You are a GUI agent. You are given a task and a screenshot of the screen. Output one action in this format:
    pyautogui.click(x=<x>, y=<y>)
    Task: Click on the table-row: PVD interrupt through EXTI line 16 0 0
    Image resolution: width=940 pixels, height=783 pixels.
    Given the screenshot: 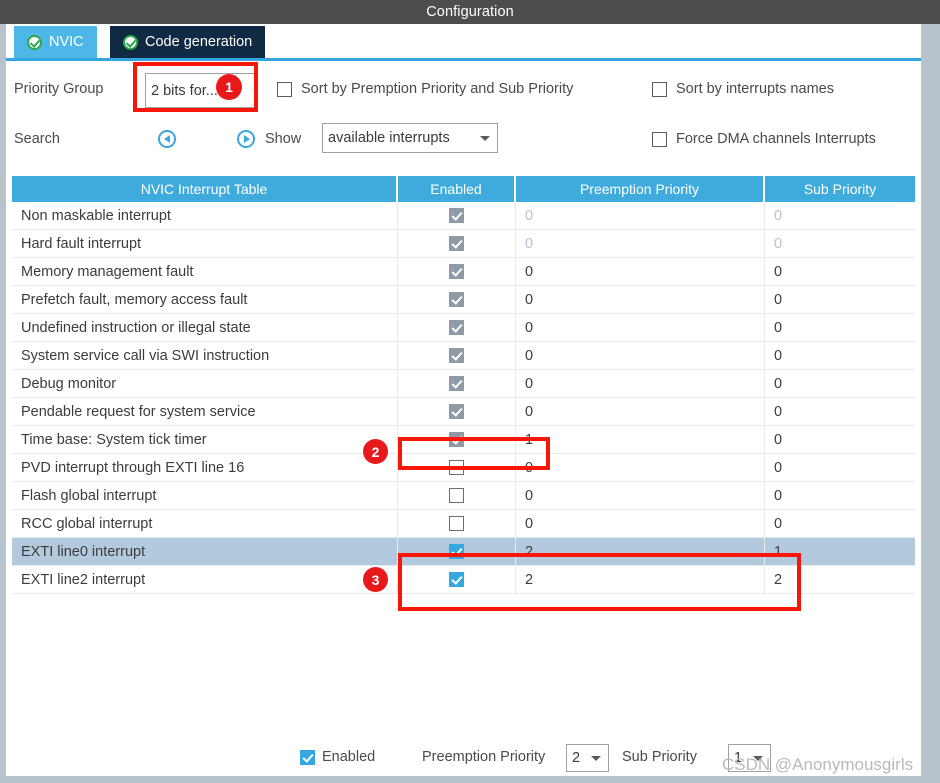 What is the action you would take?
    pyautogui.click(x=463, y=468)
    